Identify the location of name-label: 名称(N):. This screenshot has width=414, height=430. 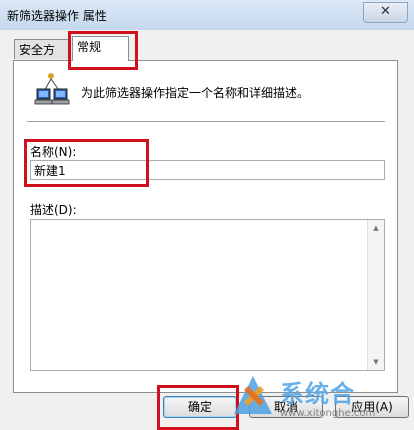
(53, 152).